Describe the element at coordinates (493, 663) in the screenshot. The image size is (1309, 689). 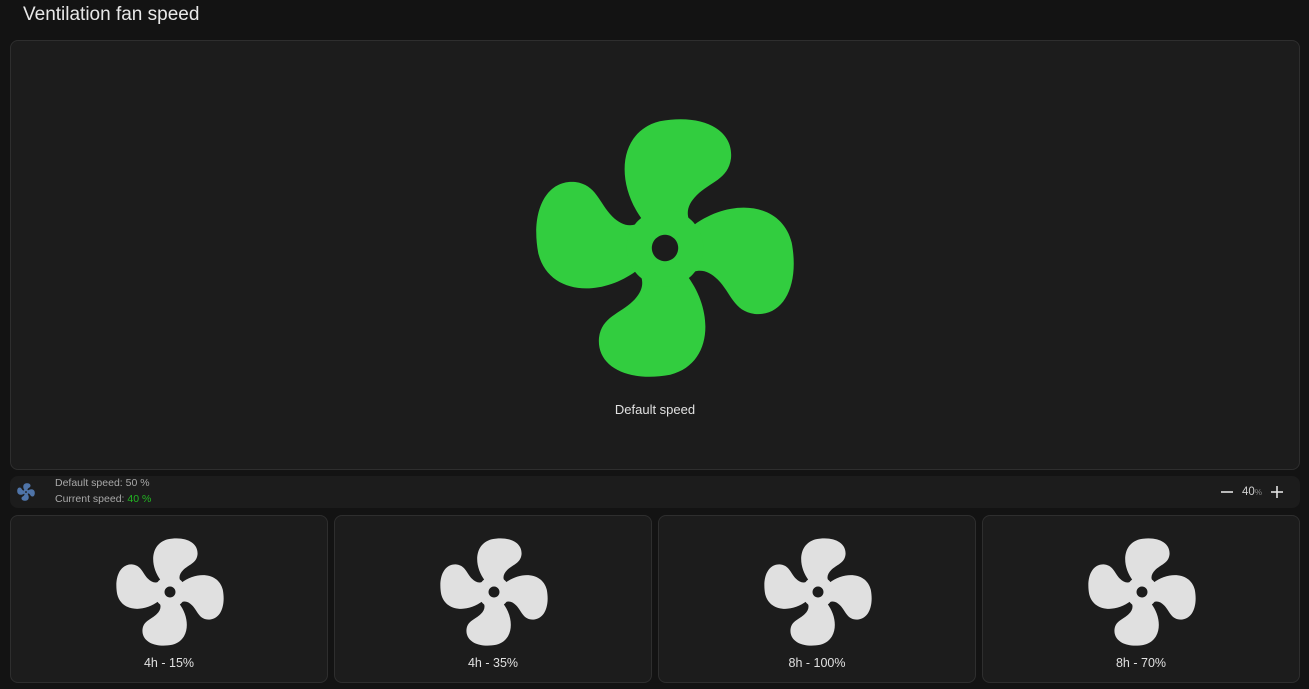
I see `preset-label: 4h - 35%` at that location.